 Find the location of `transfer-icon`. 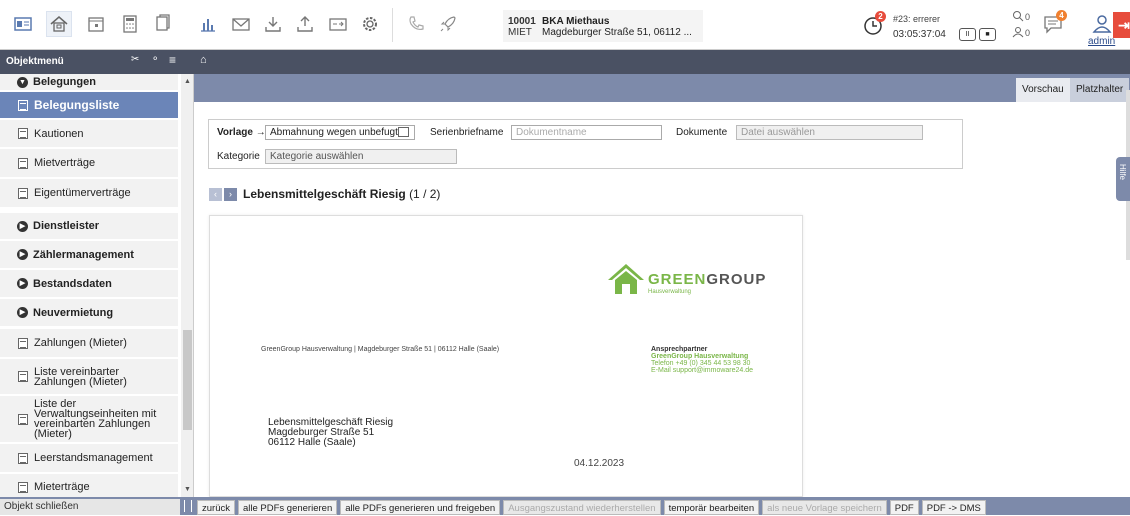

transfer-icon is located at coordinates (338, 24).